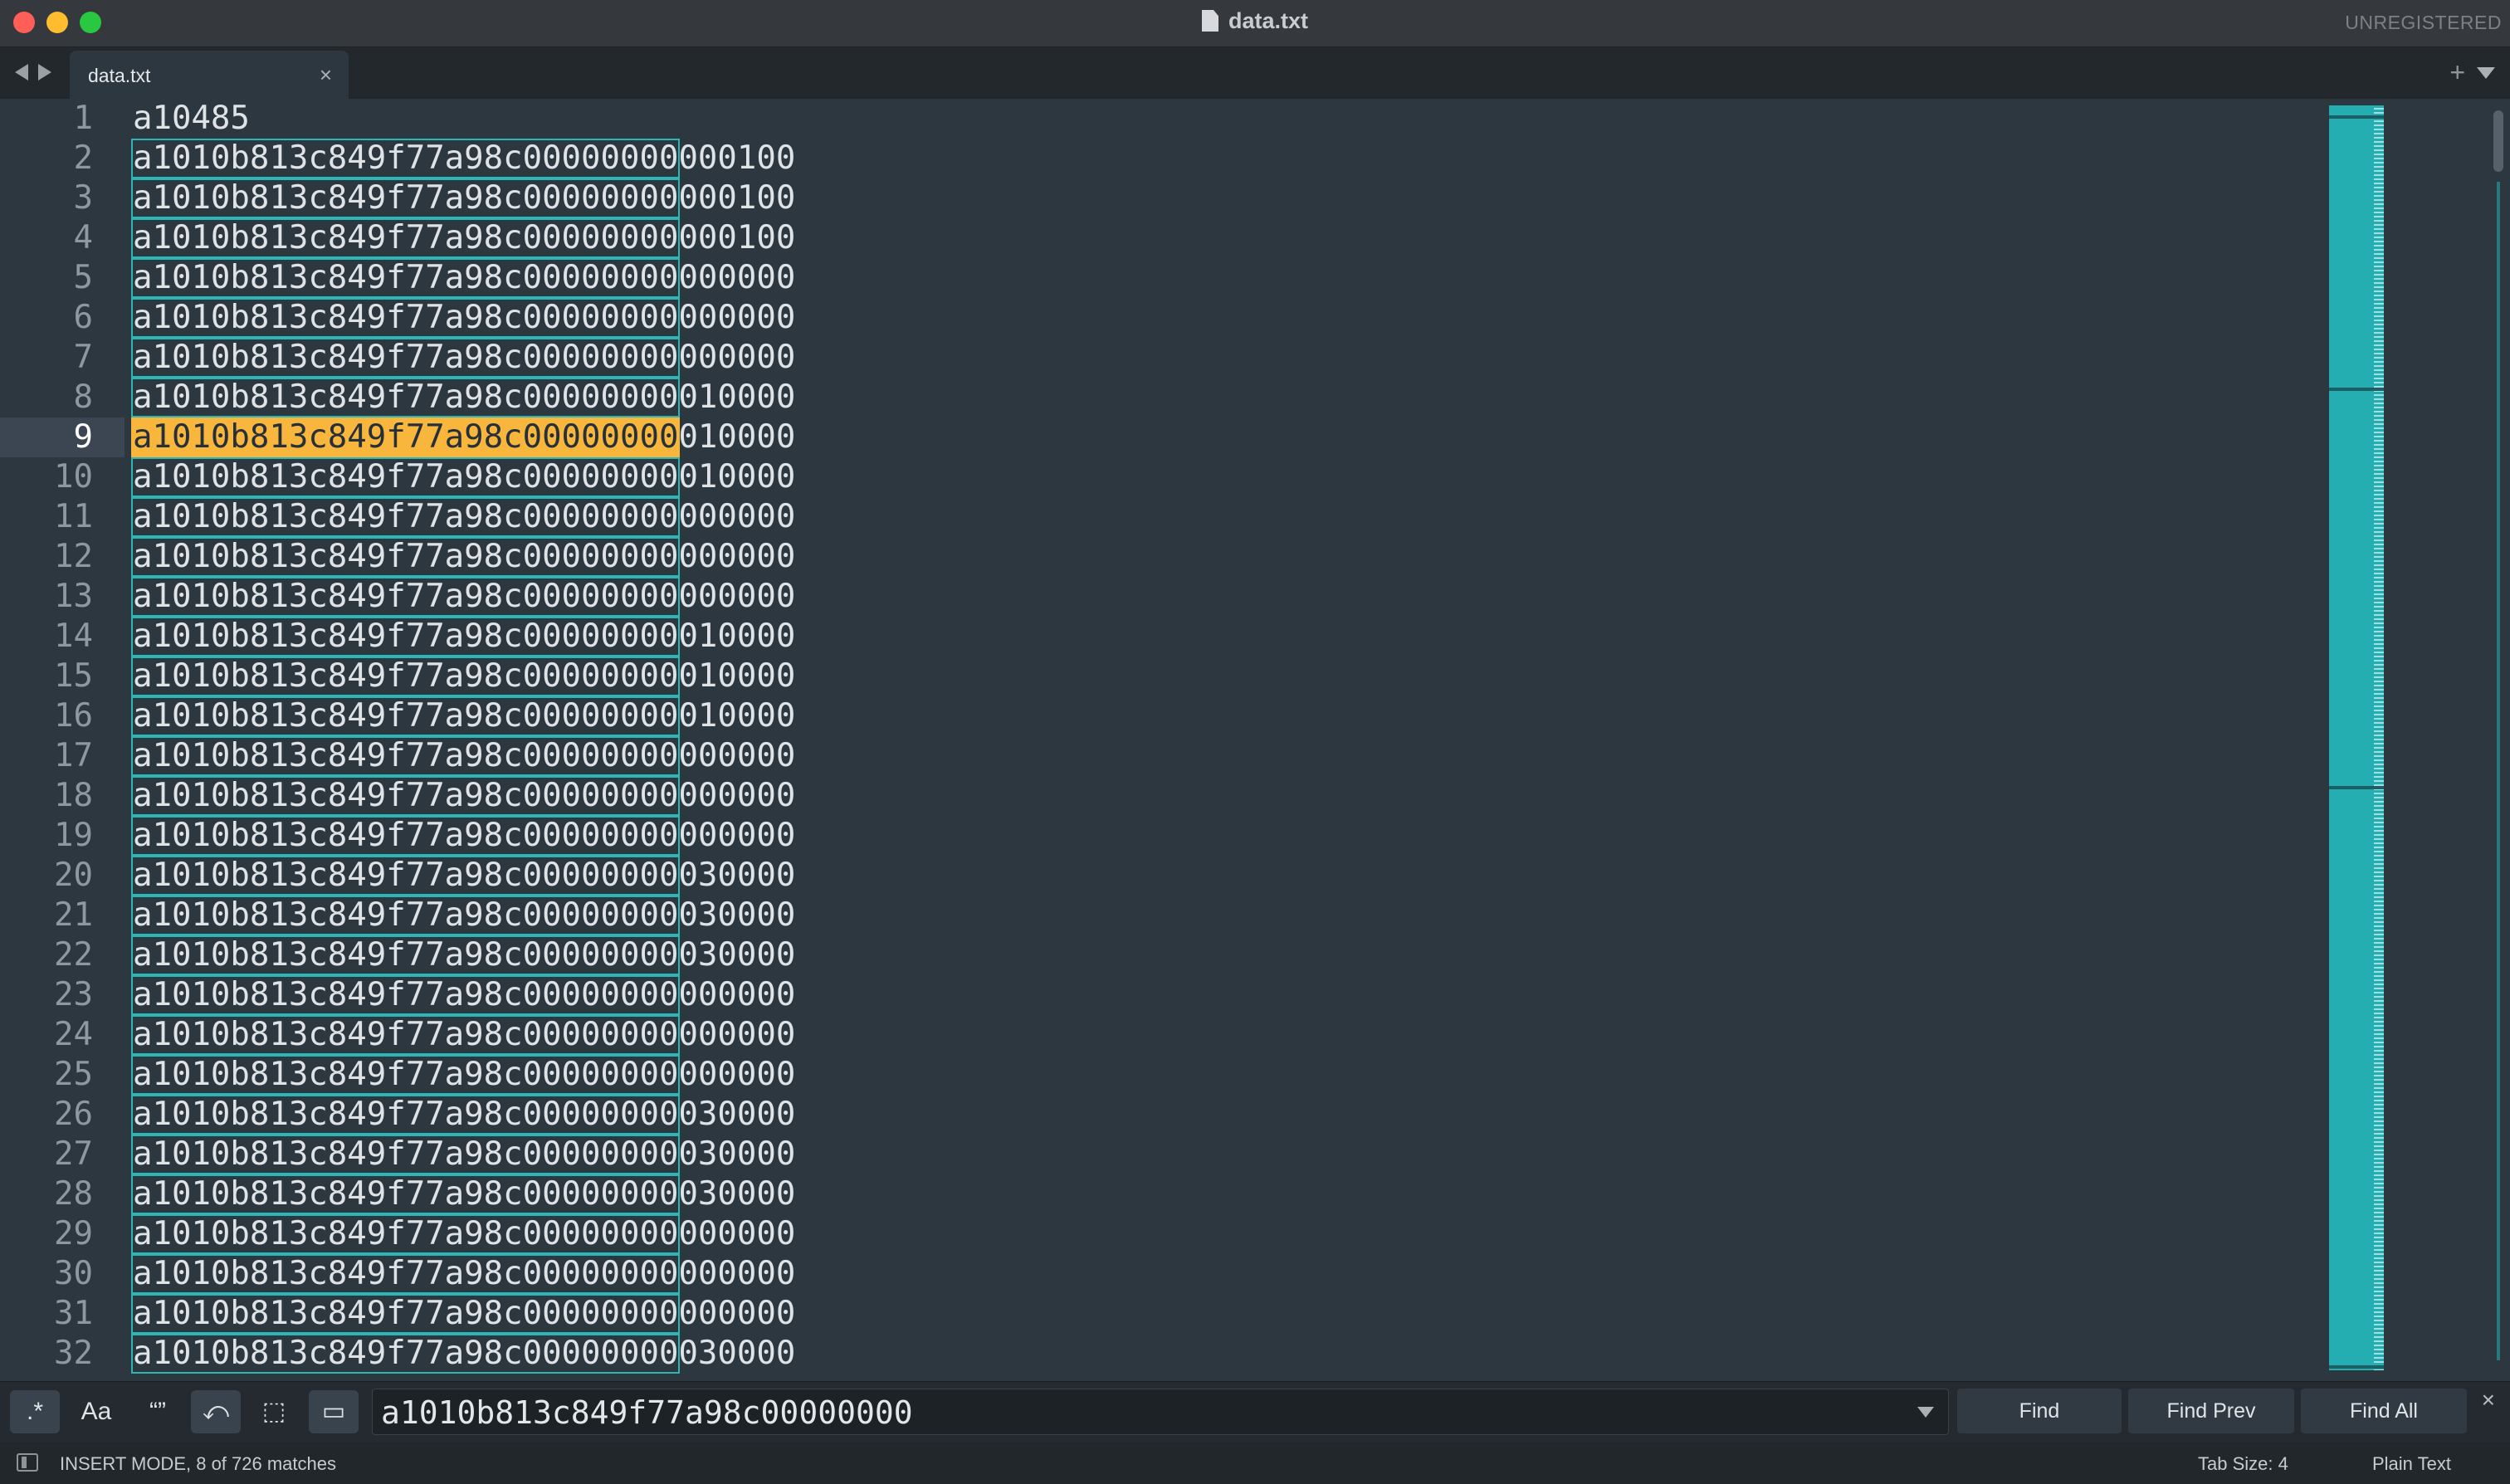 The height and width of the screenshot is (1484, 2510). Describe the element at coordinates (1162, 1354) in the screenshot. I see `code-line: 32 a1010b813c849f77a98c00000000030000` at that location.